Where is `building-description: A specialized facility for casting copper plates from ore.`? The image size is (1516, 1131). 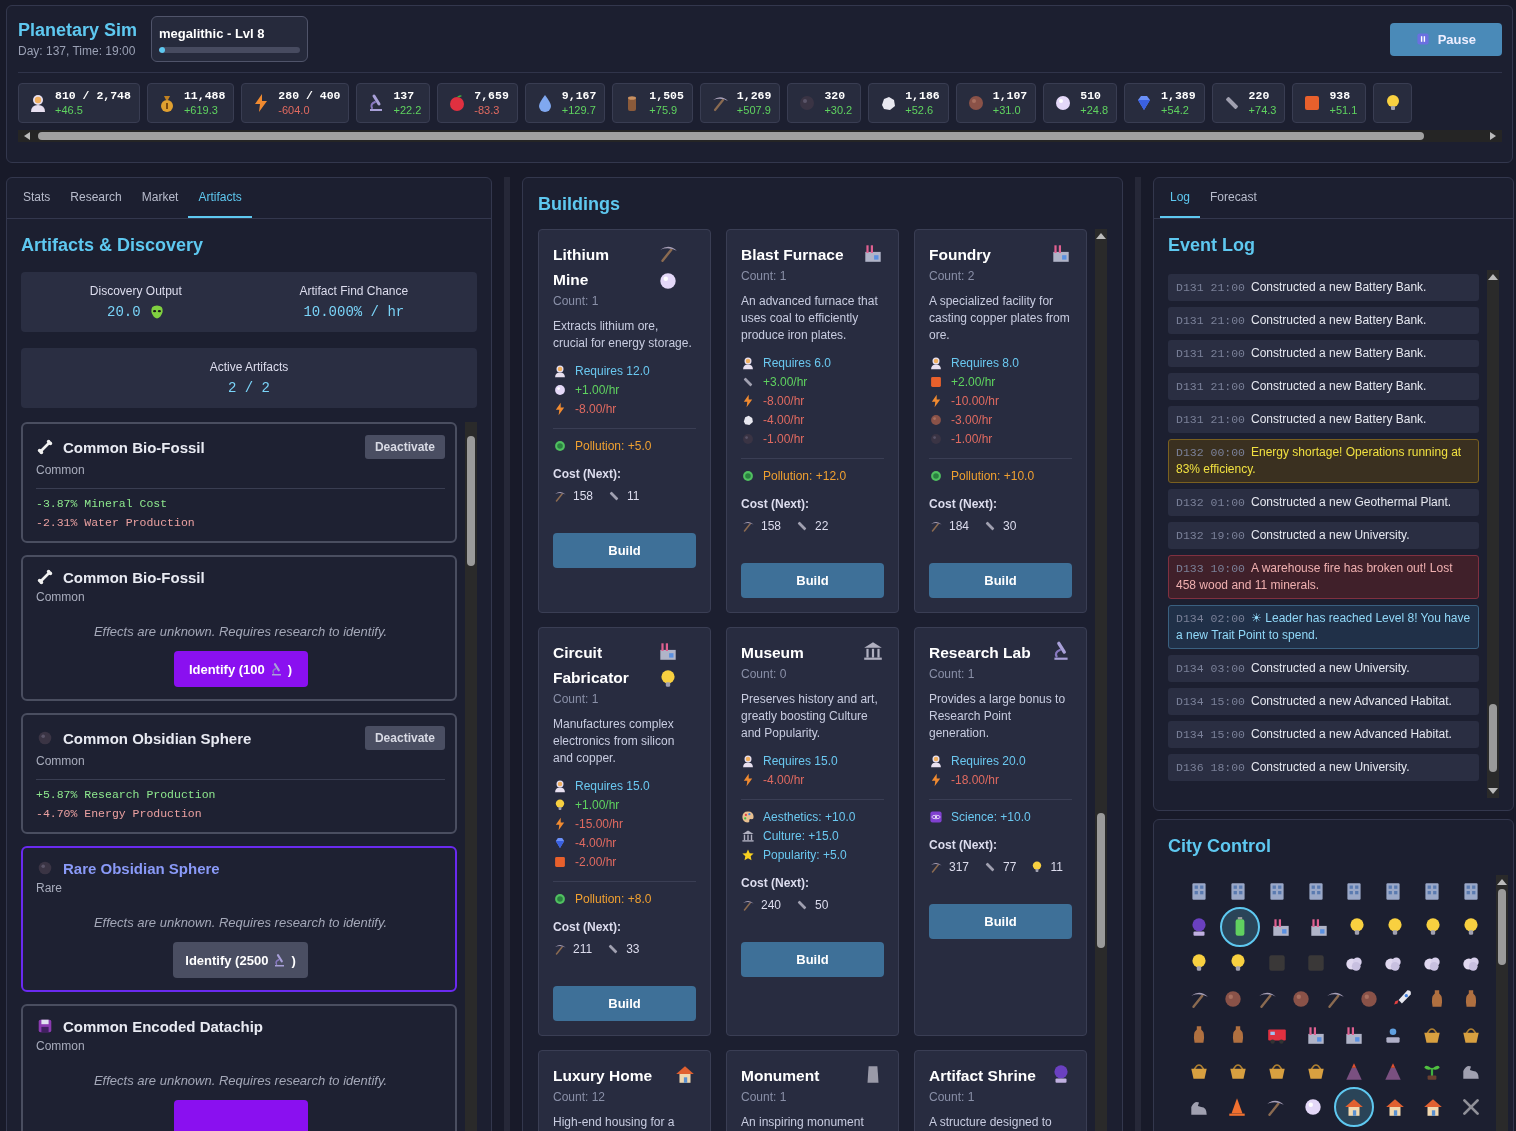 building-description: A specialized facility for casting copper plates from ore. is located at coordinates (1000, 318).